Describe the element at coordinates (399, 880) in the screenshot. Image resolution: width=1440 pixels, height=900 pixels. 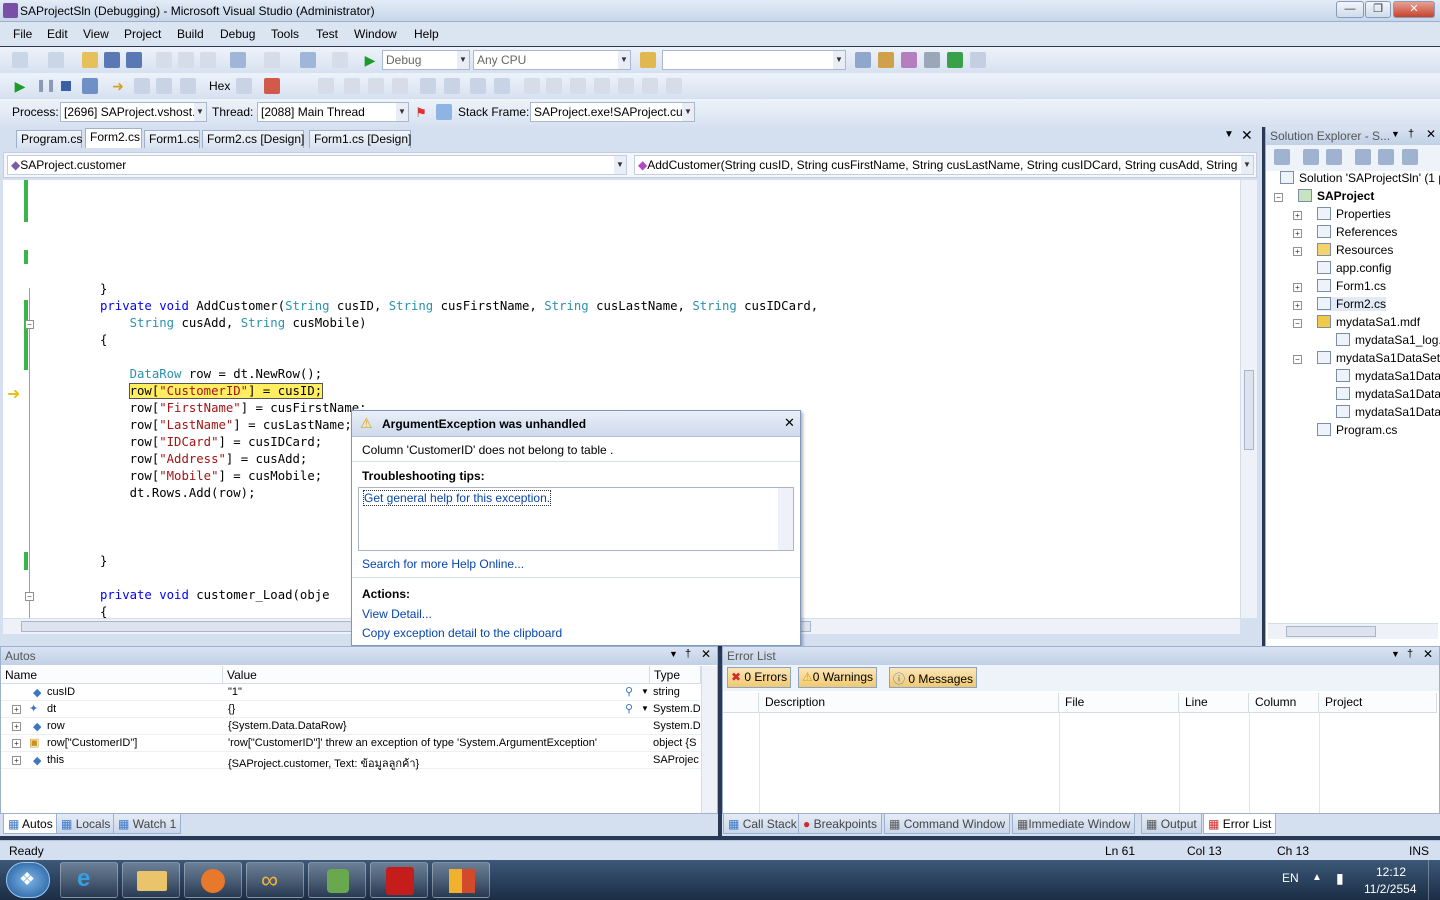
I see `acrobat-icon` at that location.